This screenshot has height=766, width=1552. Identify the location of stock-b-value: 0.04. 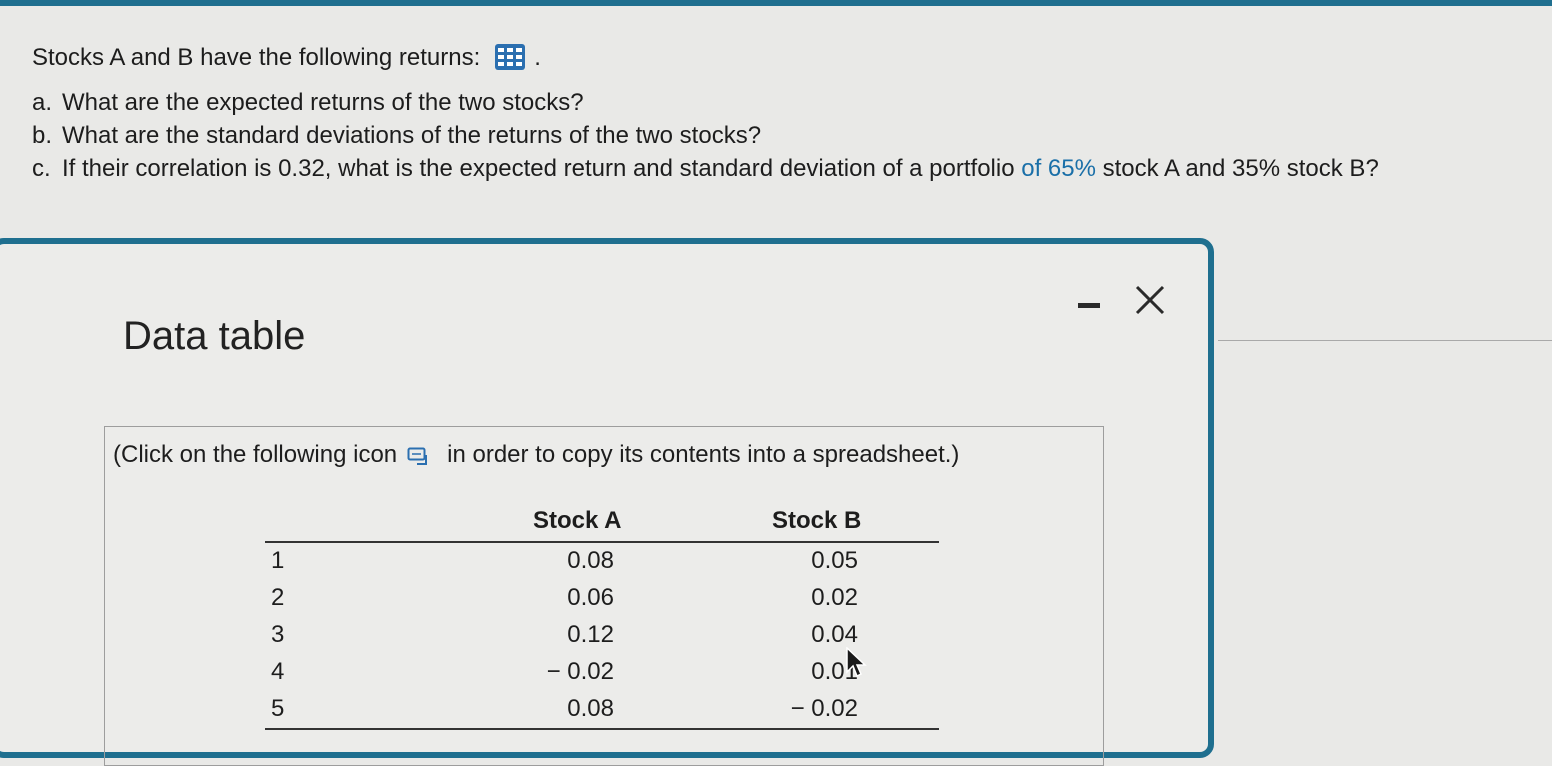
(834, 634).